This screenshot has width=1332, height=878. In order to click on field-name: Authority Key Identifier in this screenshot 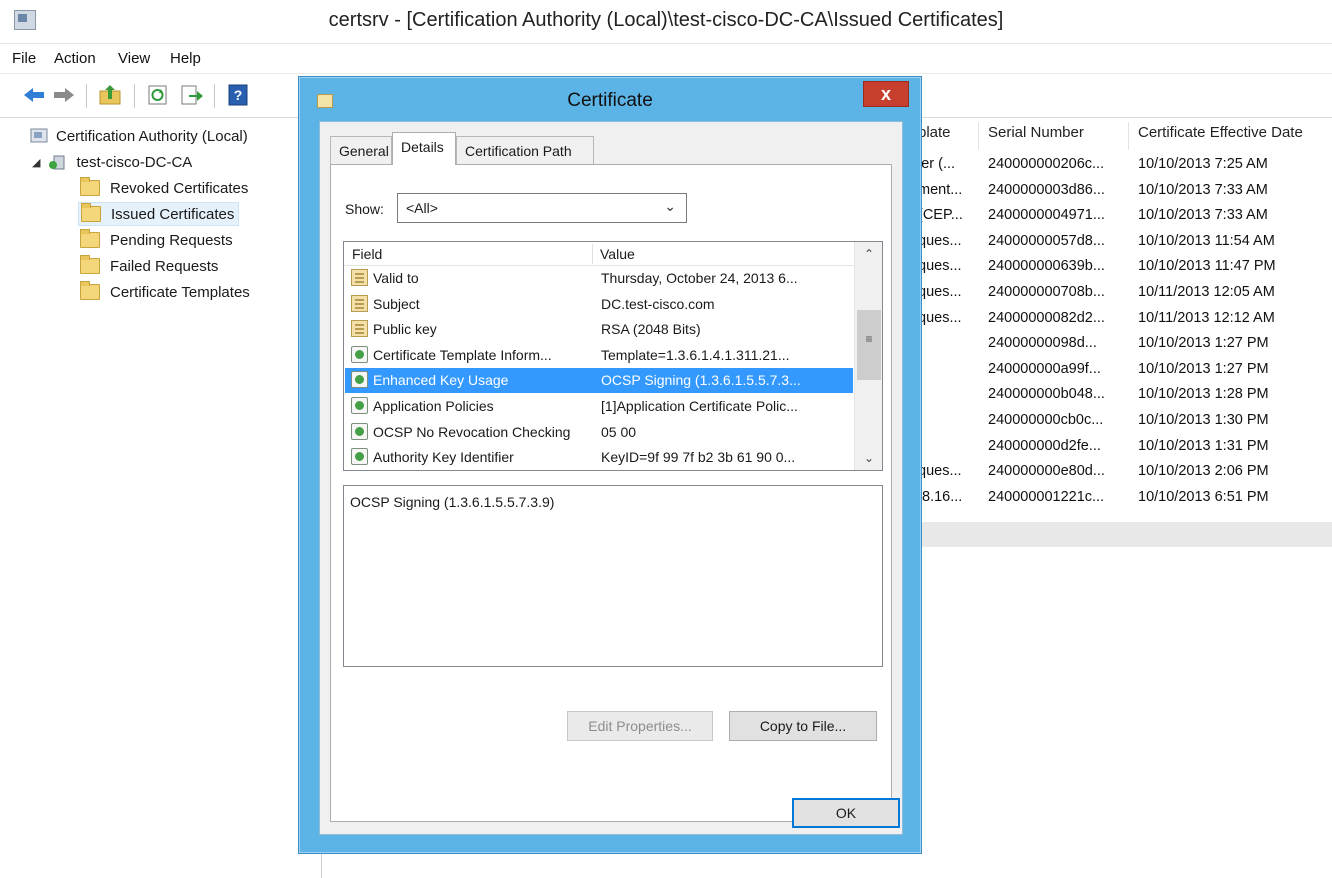, I will do `click(443, 457)`.